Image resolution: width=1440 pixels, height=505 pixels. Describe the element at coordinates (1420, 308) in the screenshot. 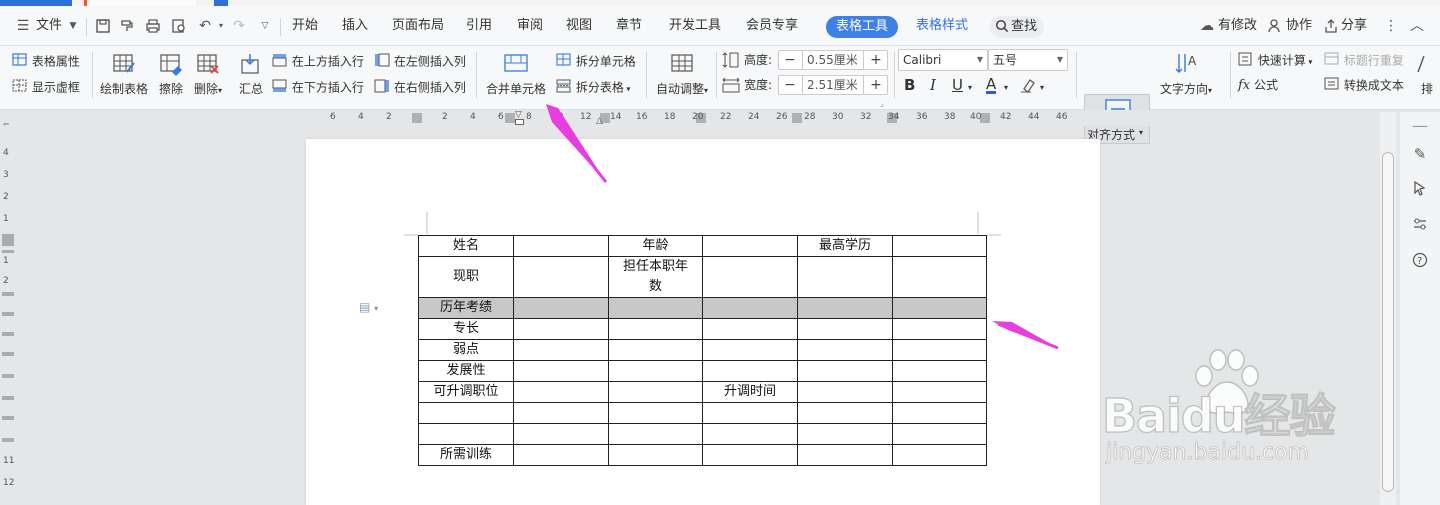

I see `right-tool-panel: — ✎ ?` at that location.